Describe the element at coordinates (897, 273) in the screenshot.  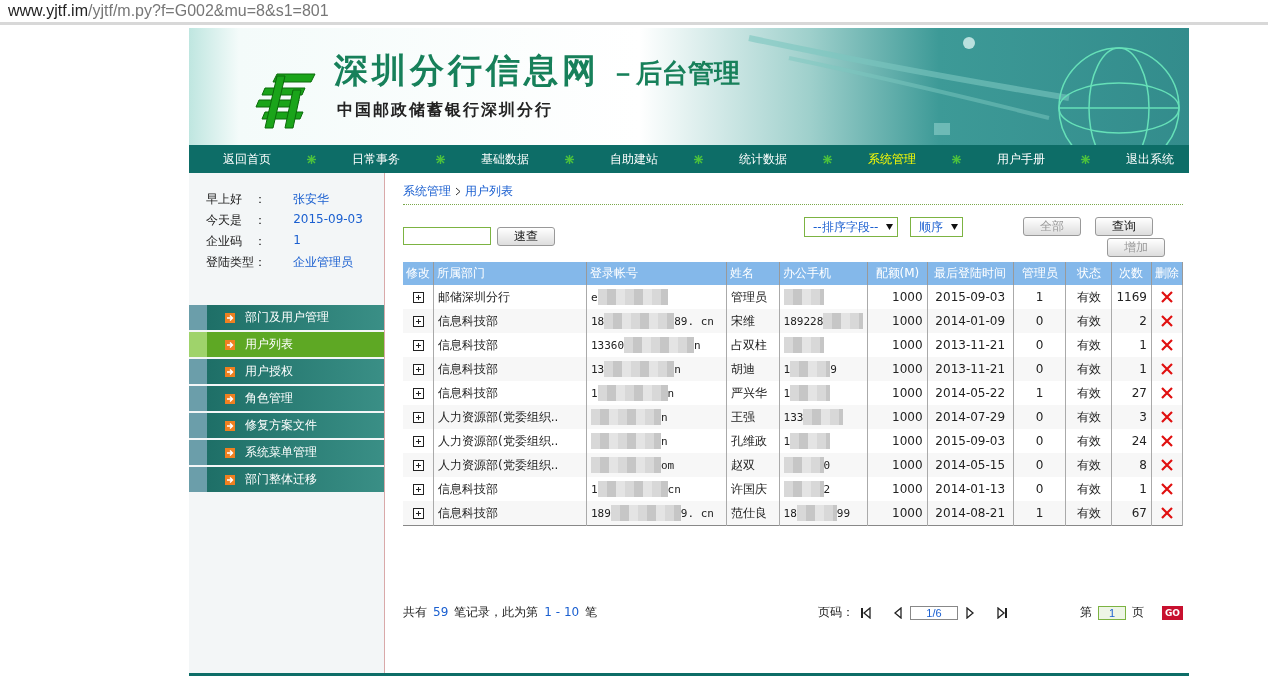
I see `column-header: 配额(M)` at that location.